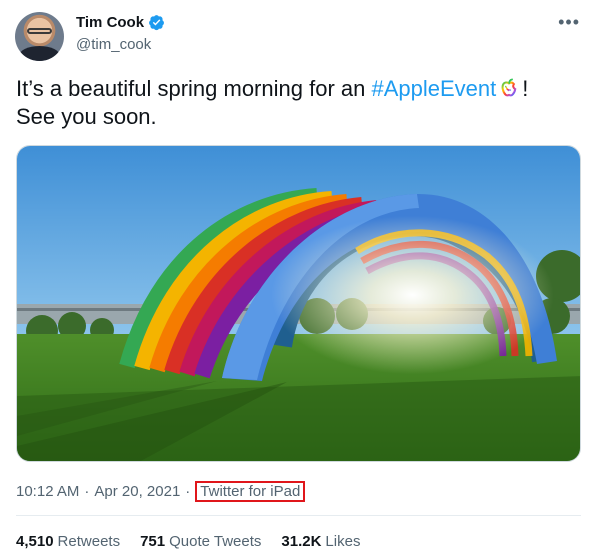  I want to click on likes-count: 31.2K, so click(301, 541).